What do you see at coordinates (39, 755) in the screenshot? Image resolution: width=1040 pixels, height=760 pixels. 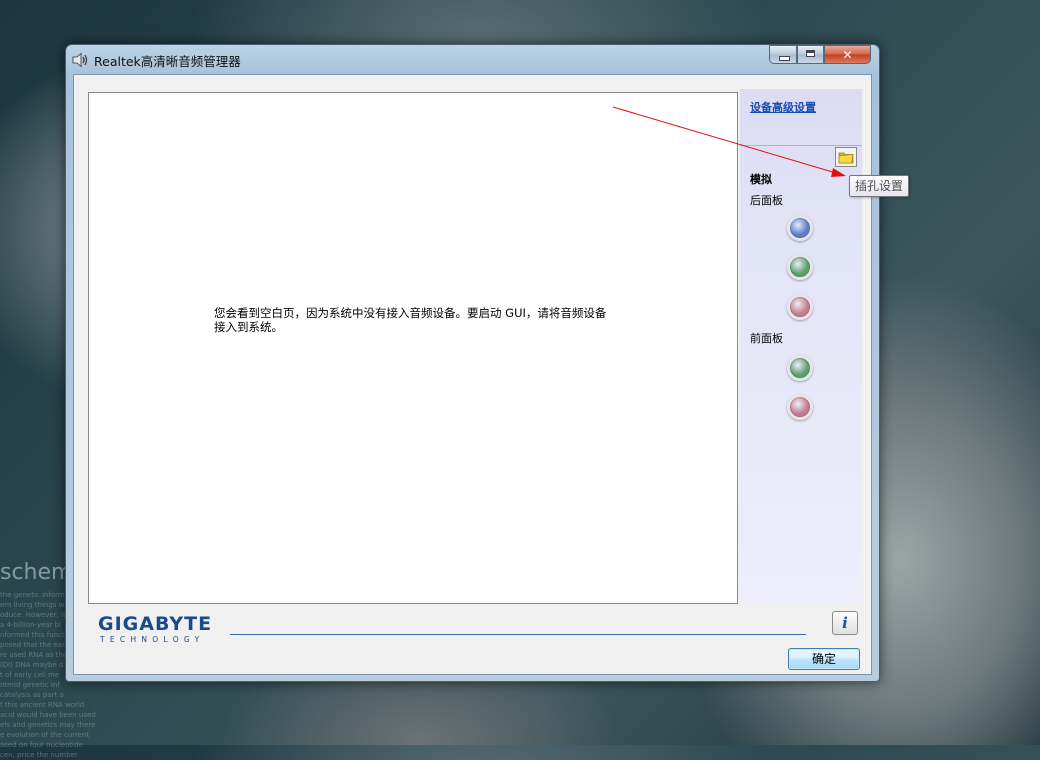 I see `desktop-small-line: cen, price the number` at bounding box center [39, 755].